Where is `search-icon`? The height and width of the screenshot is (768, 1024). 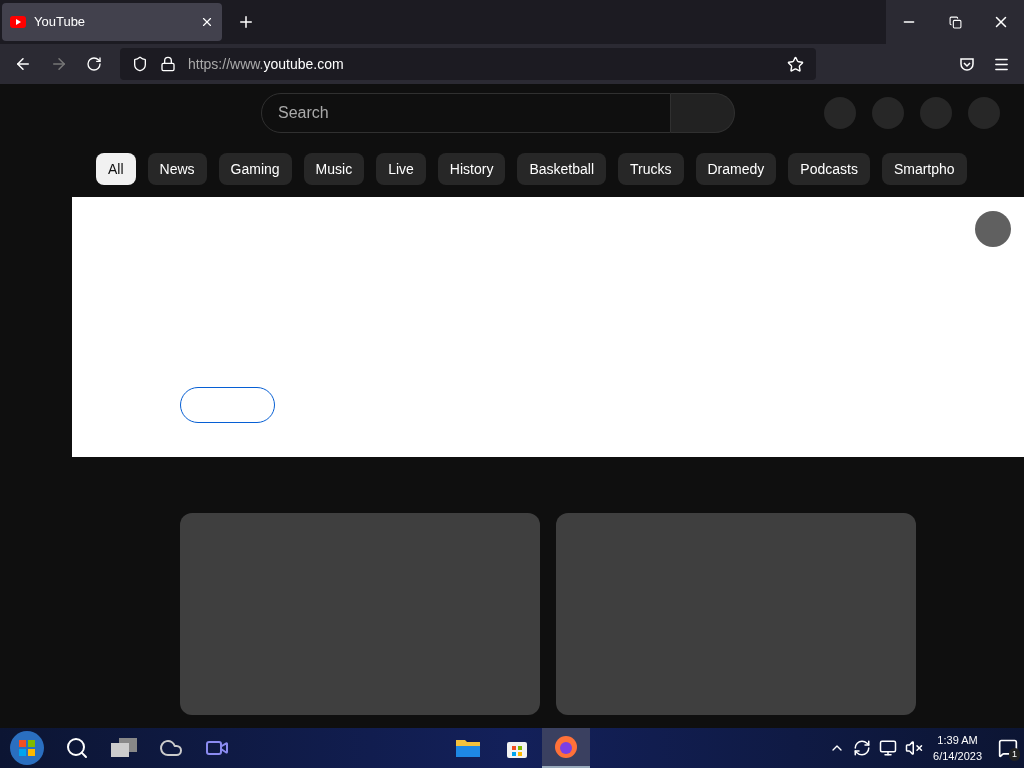 search-icon is located at coordinates (77, 748).